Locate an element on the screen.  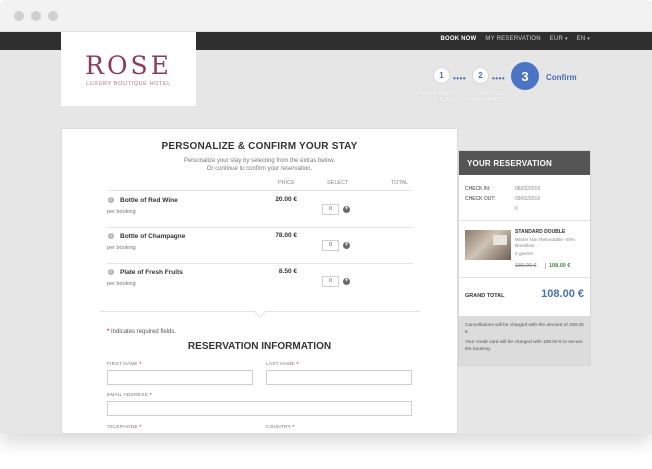
nav-language-dropdown: EN ▾ is located at coordinates (583, 39).